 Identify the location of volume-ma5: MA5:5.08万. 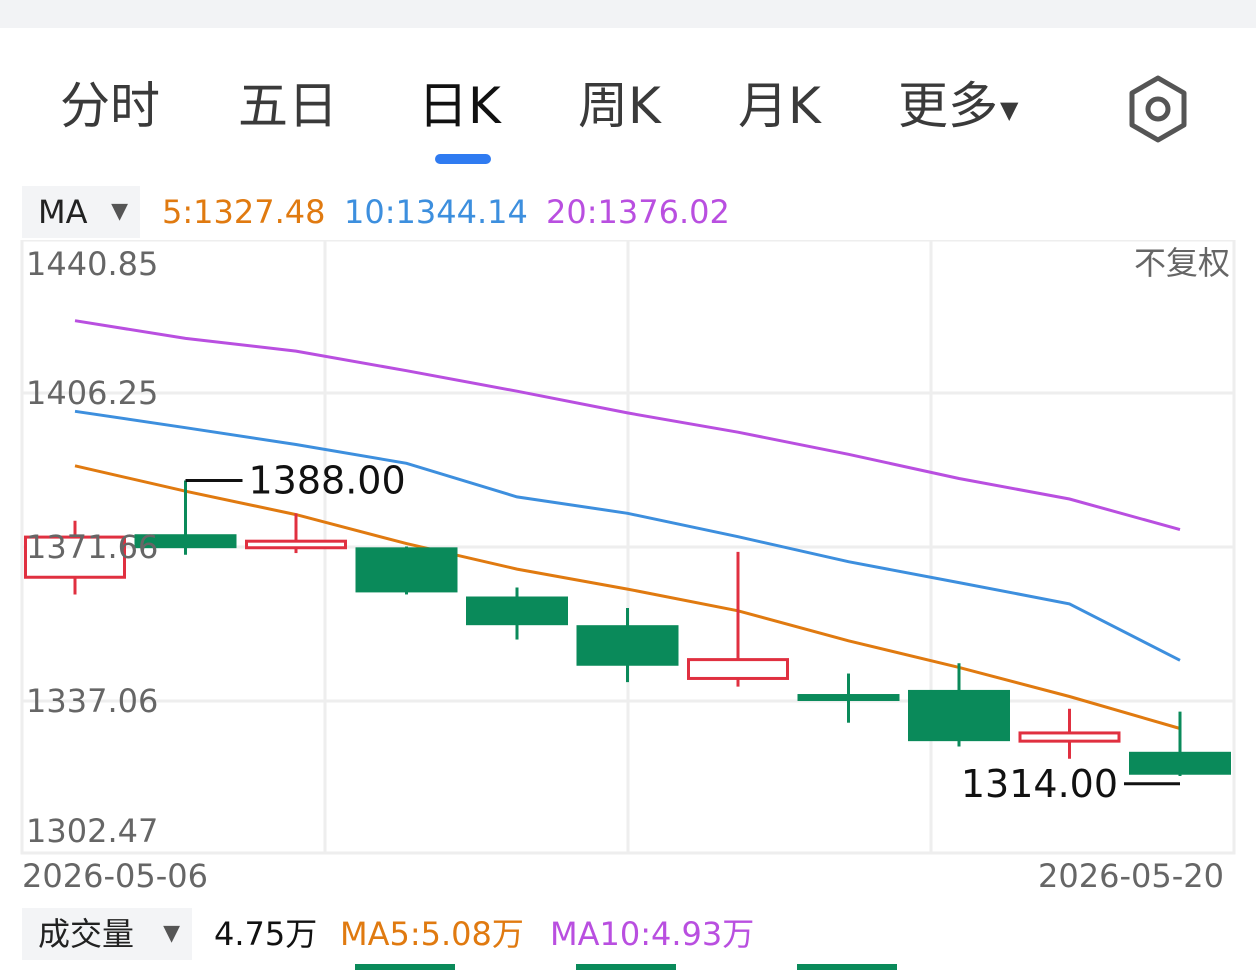
(432, 934).